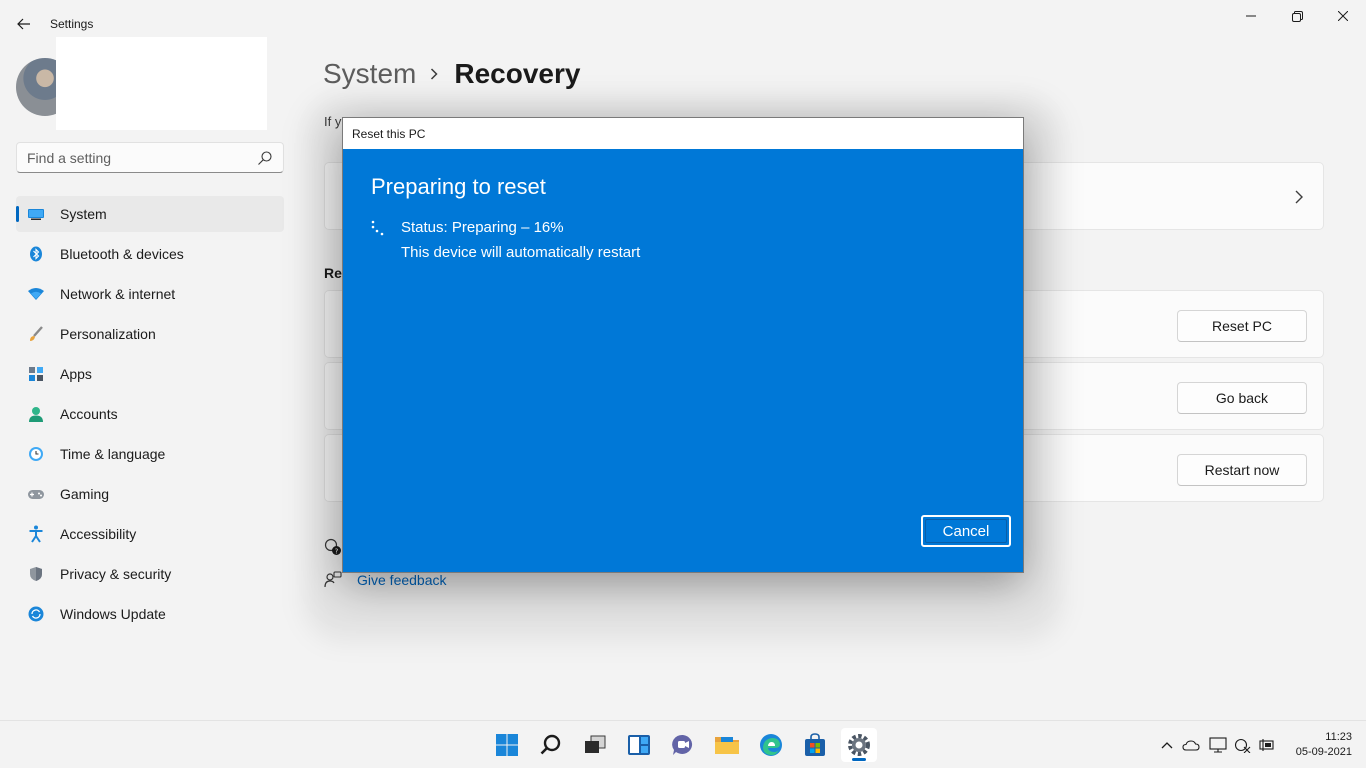 The width and height of the screenshot is (1366, 768). I want to click on sidebar-item-bluetooth: Bluetooth & devices, so click(150, 254).